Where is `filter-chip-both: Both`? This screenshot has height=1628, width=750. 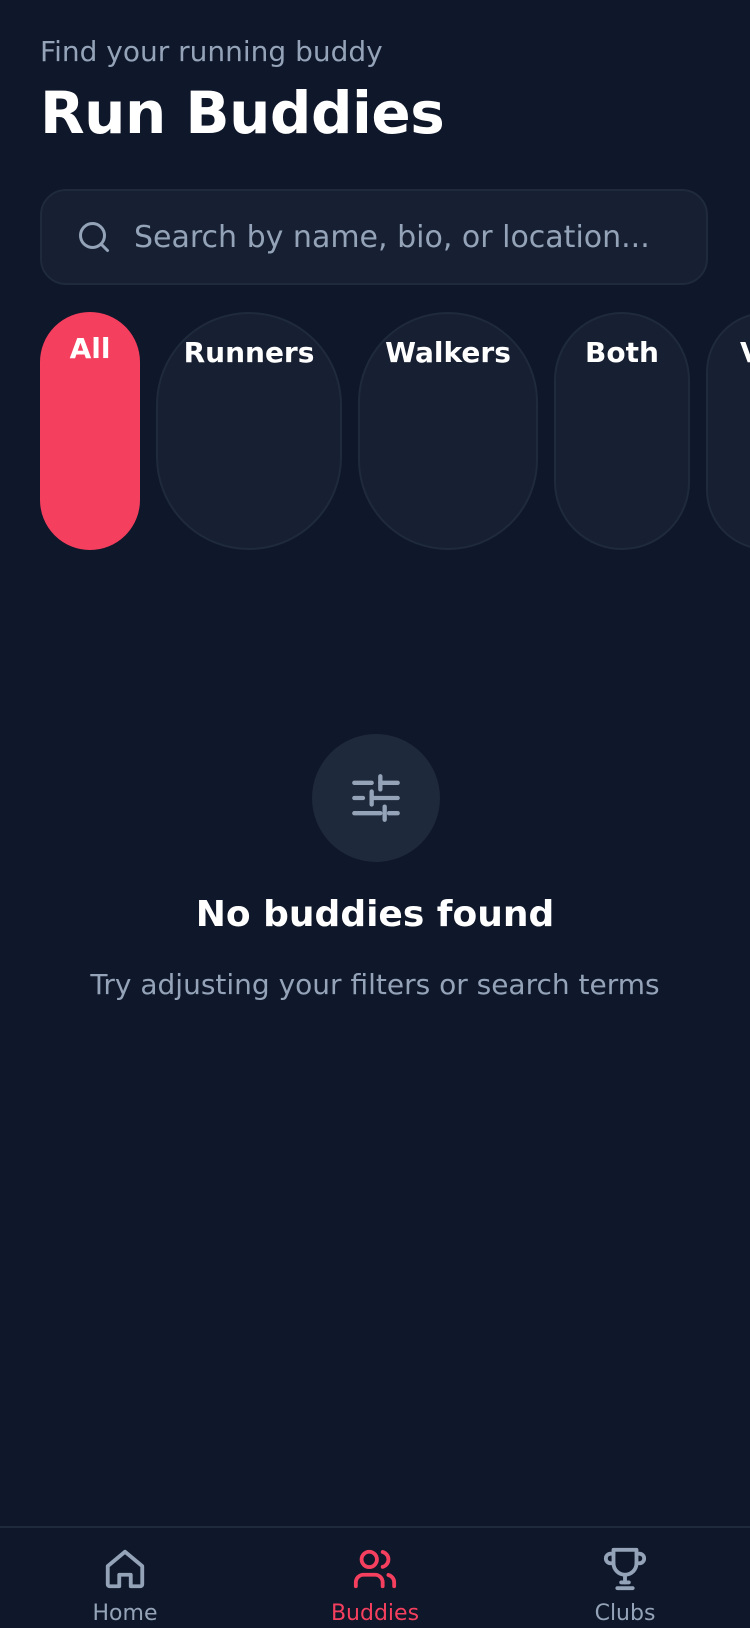
filter-chip-both: Both is located at coordinates (622, 431).